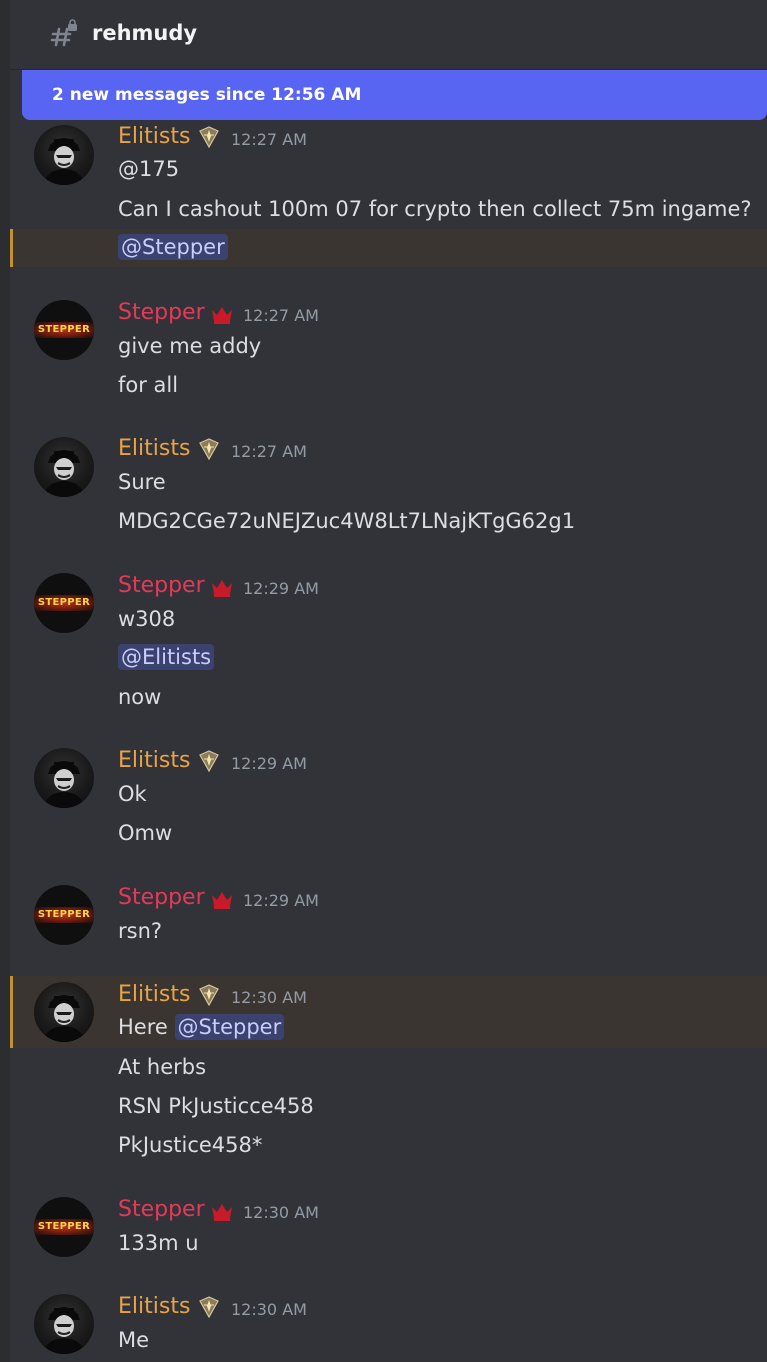  I want to click on message-text: rsn?, so click(140, 931).